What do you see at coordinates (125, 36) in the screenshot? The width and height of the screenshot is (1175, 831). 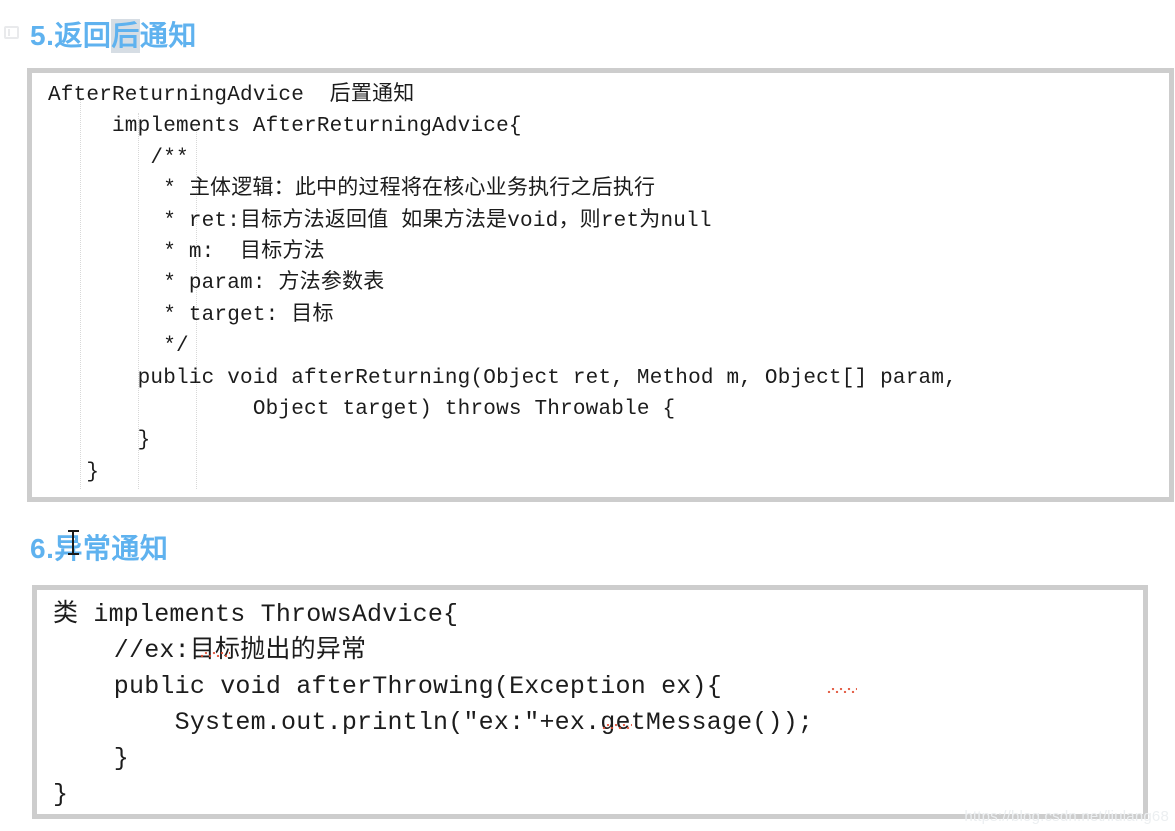 I see `heading-5-selected-text: 后` at bounding box center [125, 36].